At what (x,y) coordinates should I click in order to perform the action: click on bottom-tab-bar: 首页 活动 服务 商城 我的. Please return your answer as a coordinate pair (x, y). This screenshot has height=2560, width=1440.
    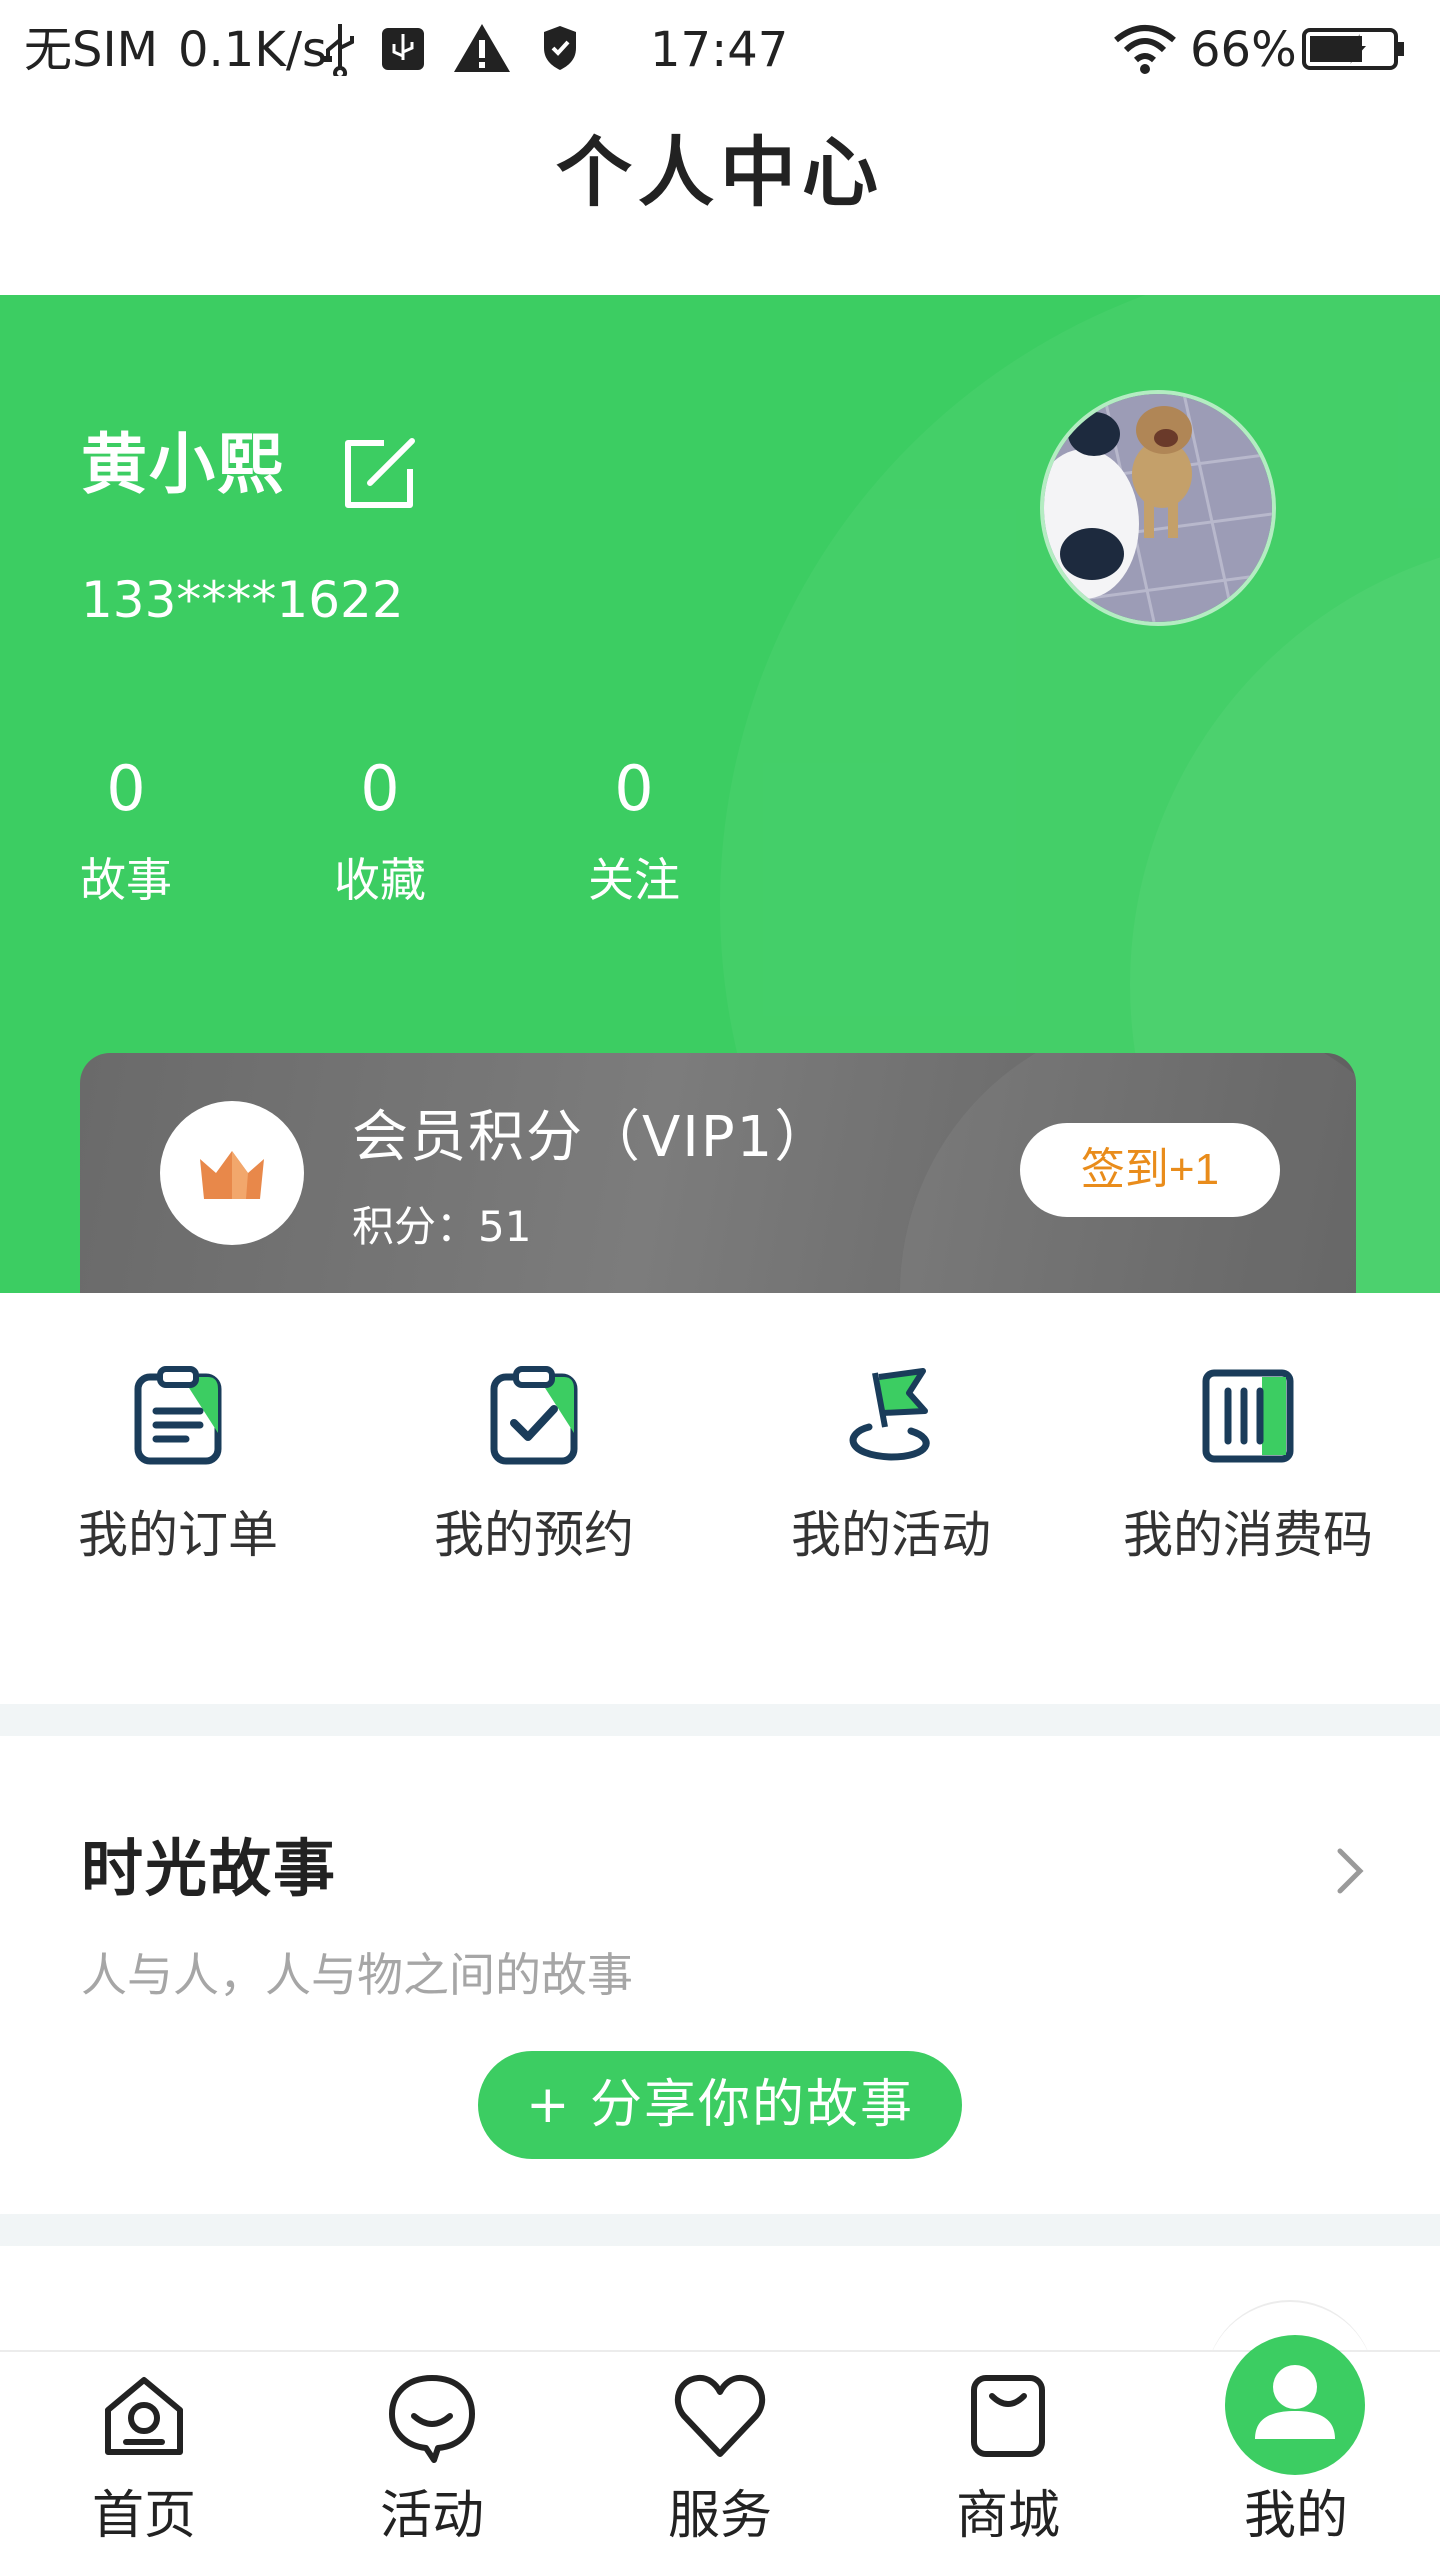
    Looking at the image, I should click on (720, 2455).